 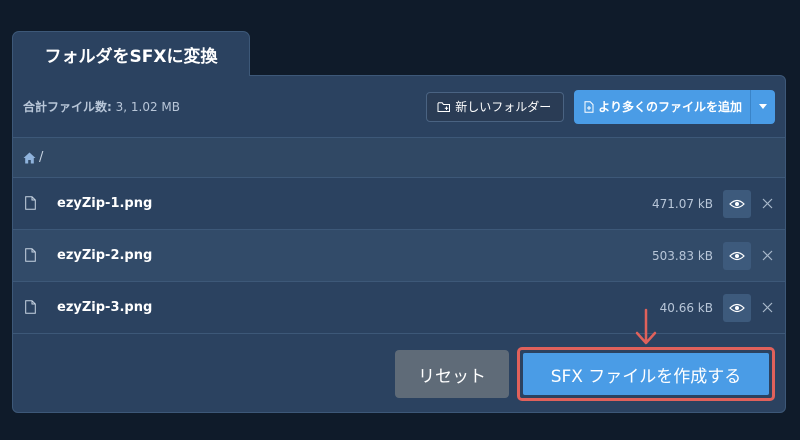 I want to click on add-files-group: より多くのファイルを追加, so click(x=674, y=106).